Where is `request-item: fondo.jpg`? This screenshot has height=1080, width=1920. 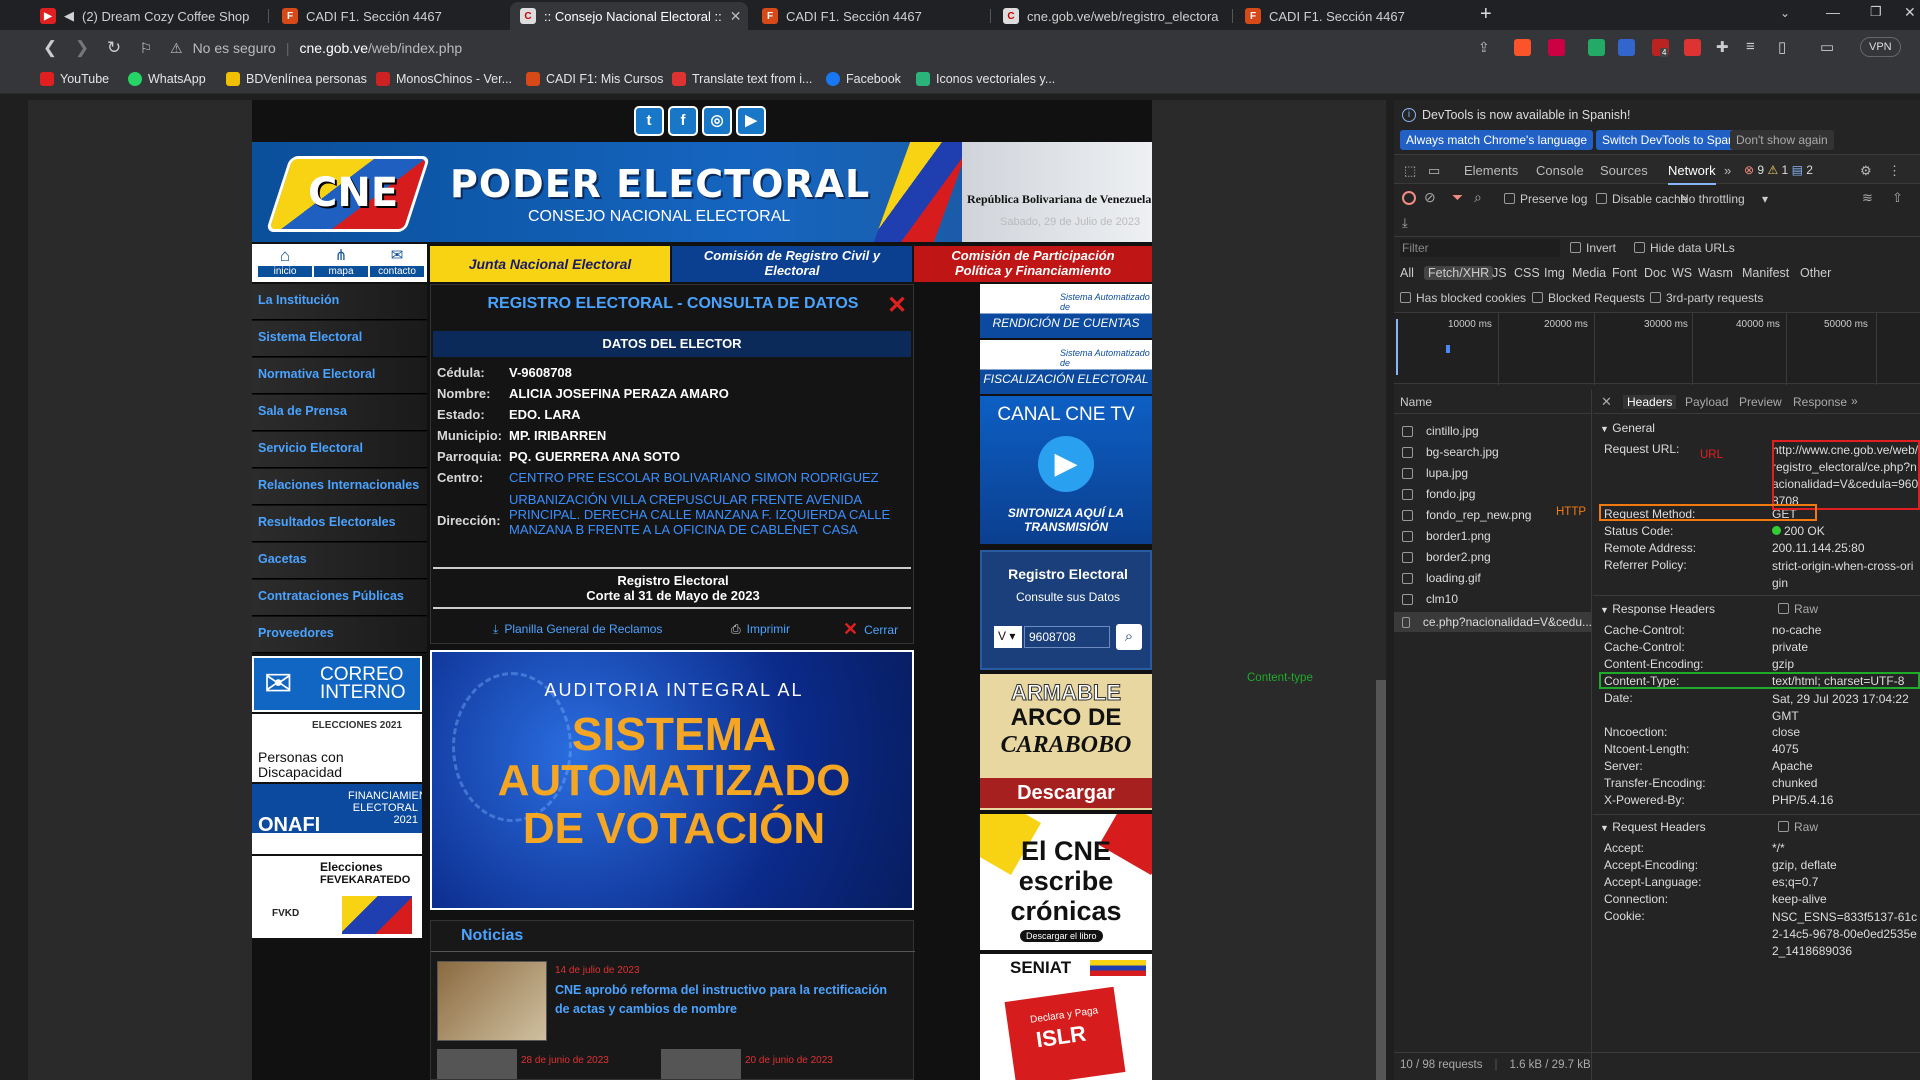
request-item: fondo.jpg is located at coordinates (1438, 494).